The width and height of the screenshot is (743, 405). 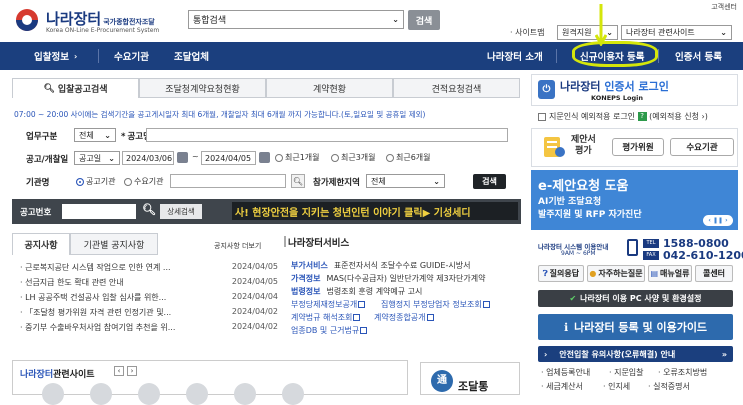 I want to click on customer-center-link: 고객센터, so click(x=724, y=7).